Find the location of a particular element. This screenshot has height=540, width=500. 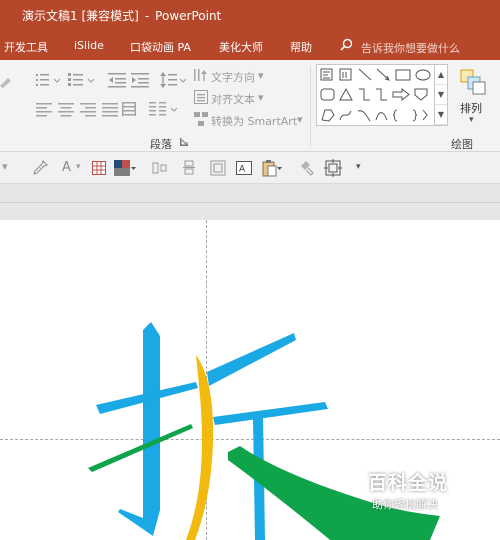

align-text-dropdown-arrow: ▾ is located at coordinates (261, 97).